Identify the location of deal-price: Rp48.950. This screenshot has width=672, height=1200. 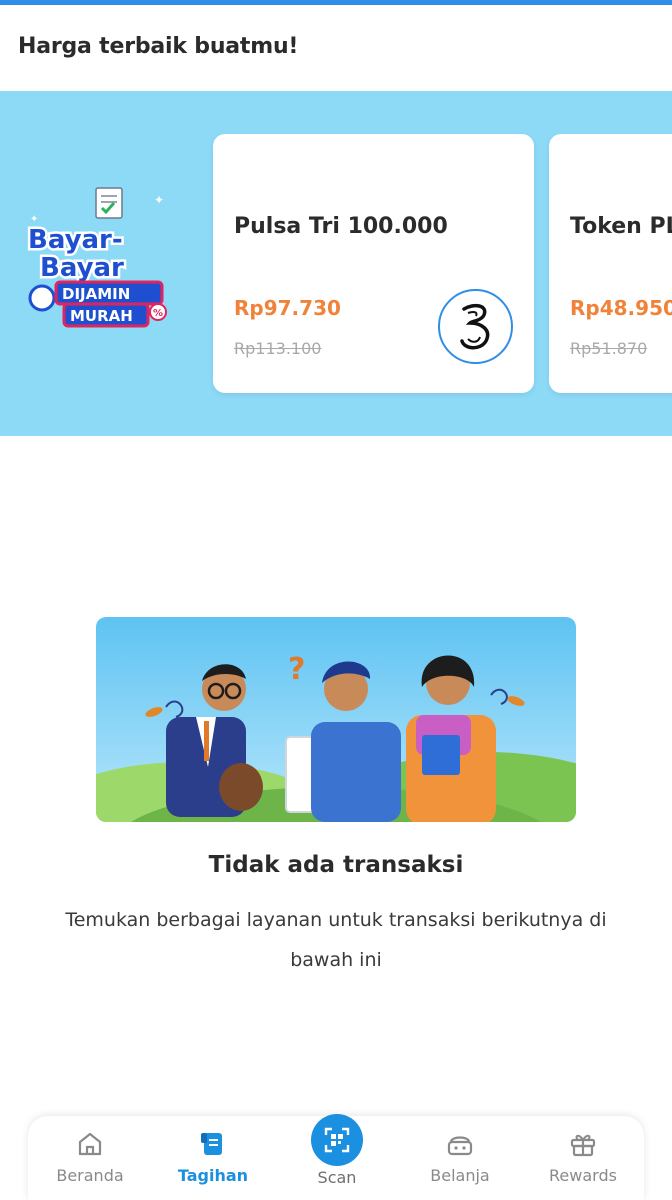
(621, 308).